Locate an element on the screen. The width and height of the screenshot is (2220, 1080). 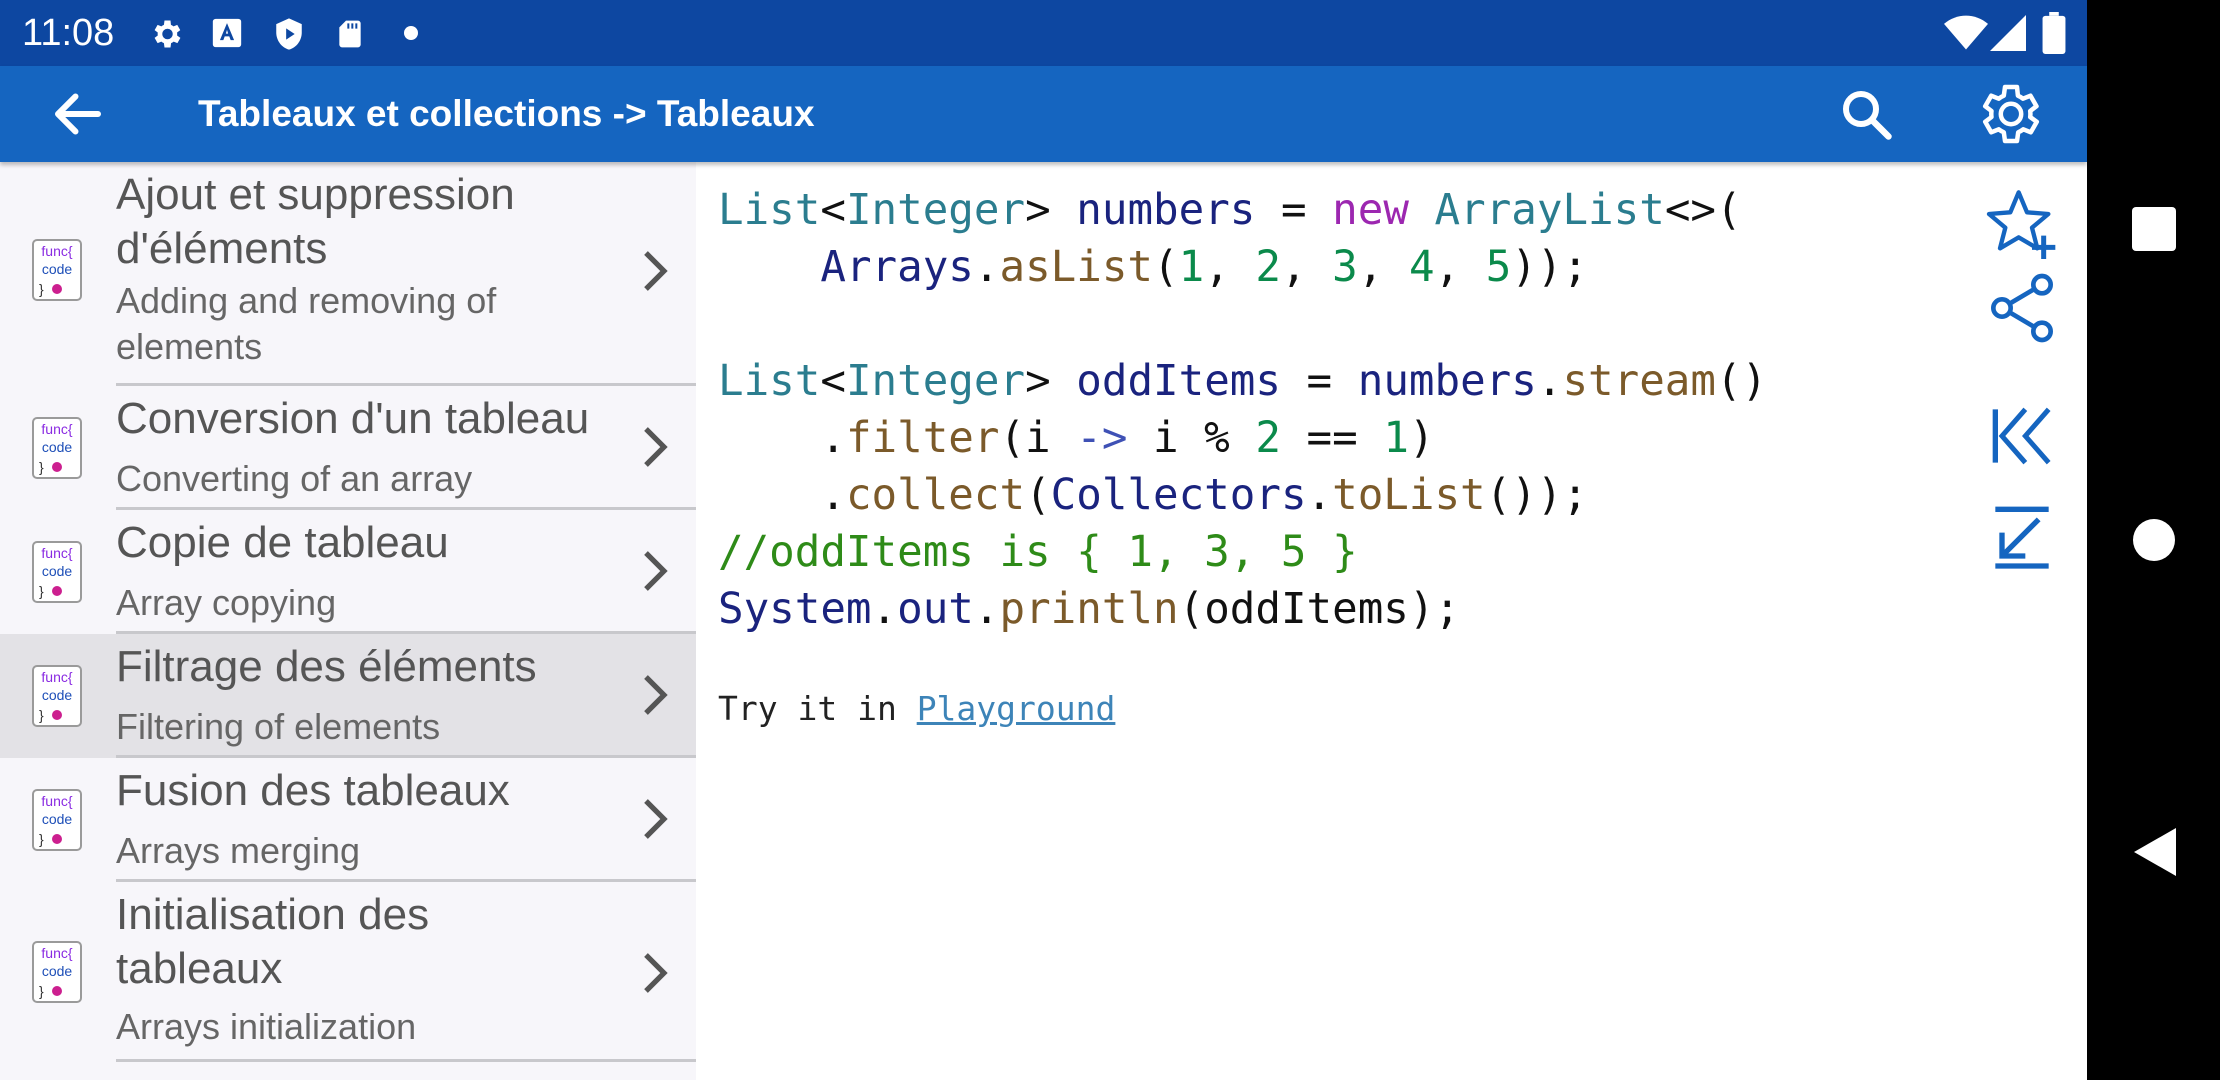
list-item-subtitle-line: elements is located at coordinates (189, 346).